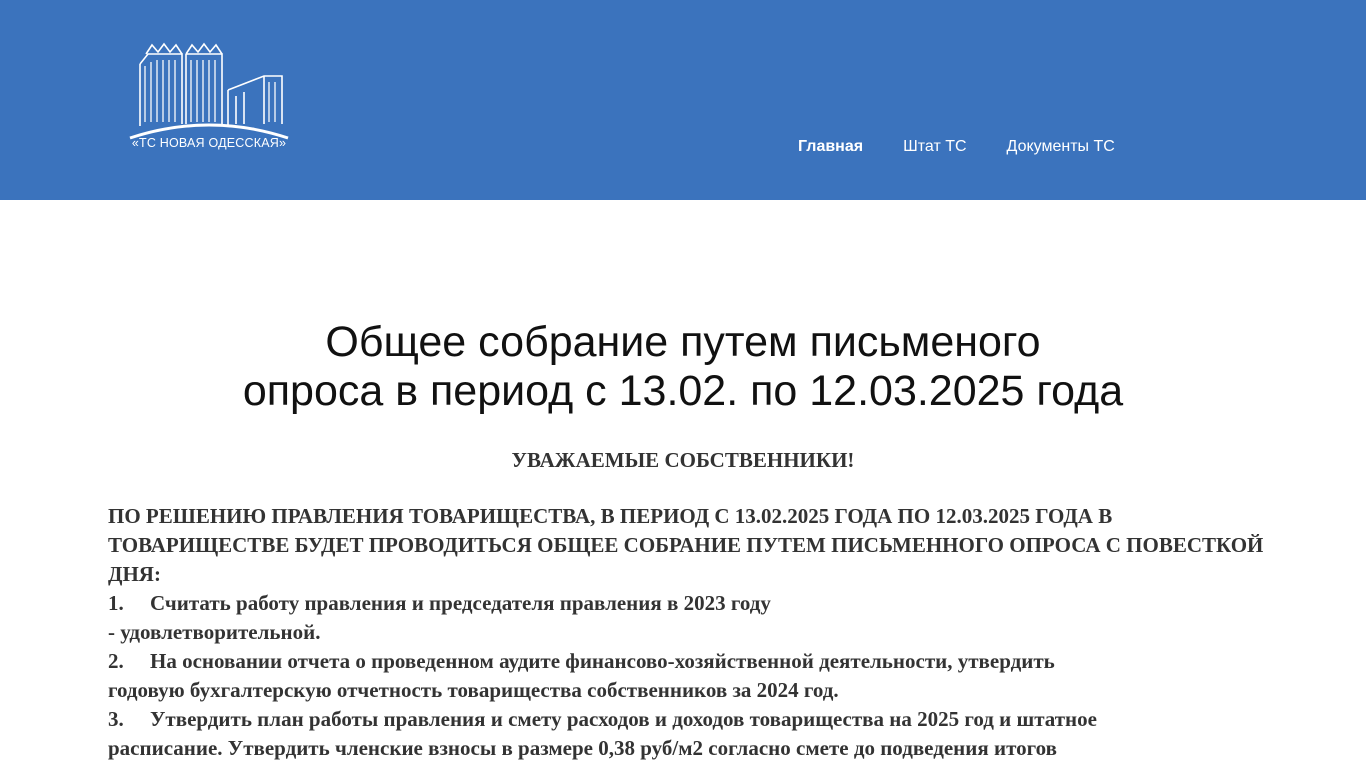  I want to click on site-logo: «ТС НОВАЯ ОДЕССКАЯ», so click(209, 99).